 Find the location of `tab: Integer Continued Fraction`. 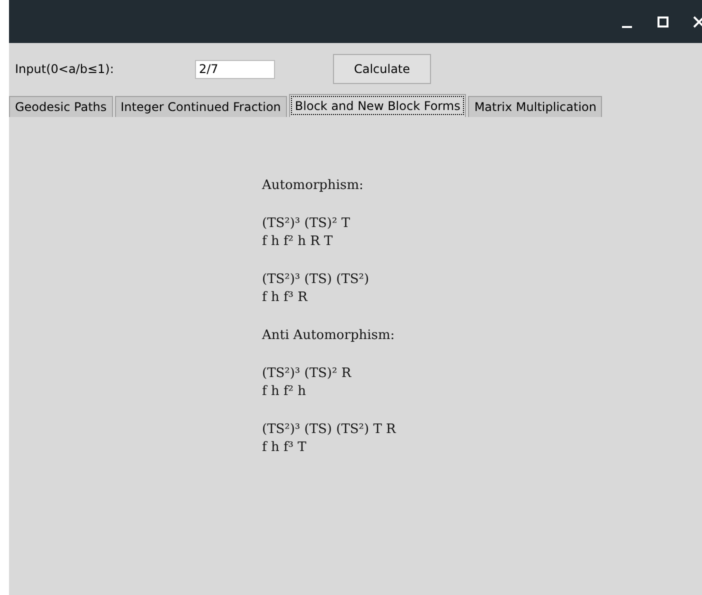

tab: Integer Continued Fraction is located at coordinates (200, 106).